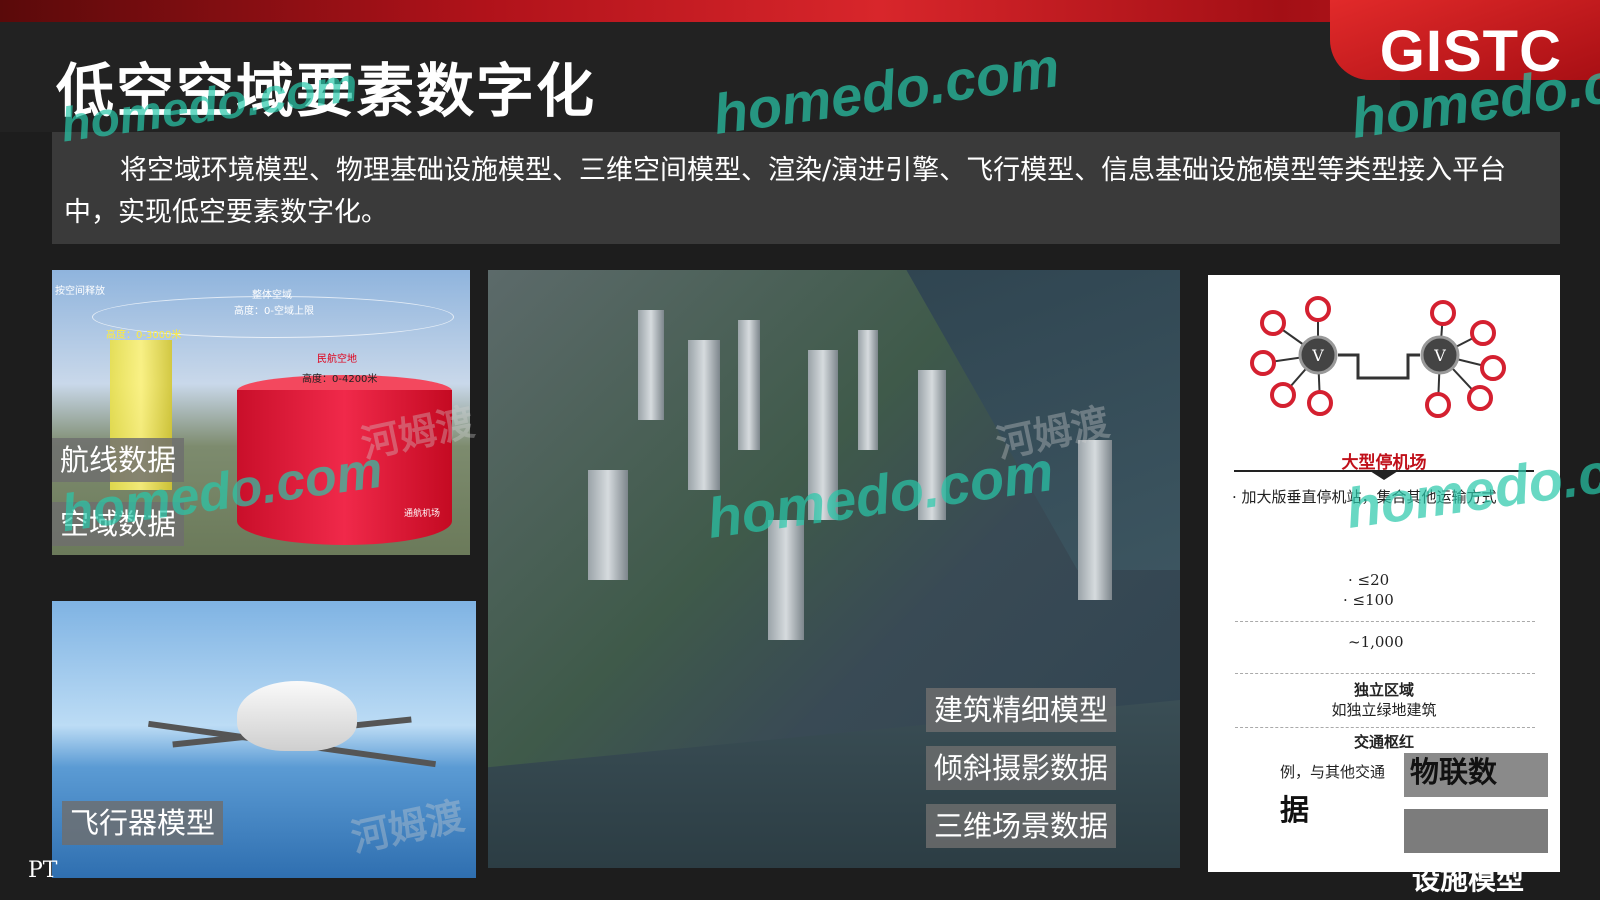 This screenshot has width=1600, height=900. I want to click on page-title: 低空空域要素数字化, so click(326, 91).